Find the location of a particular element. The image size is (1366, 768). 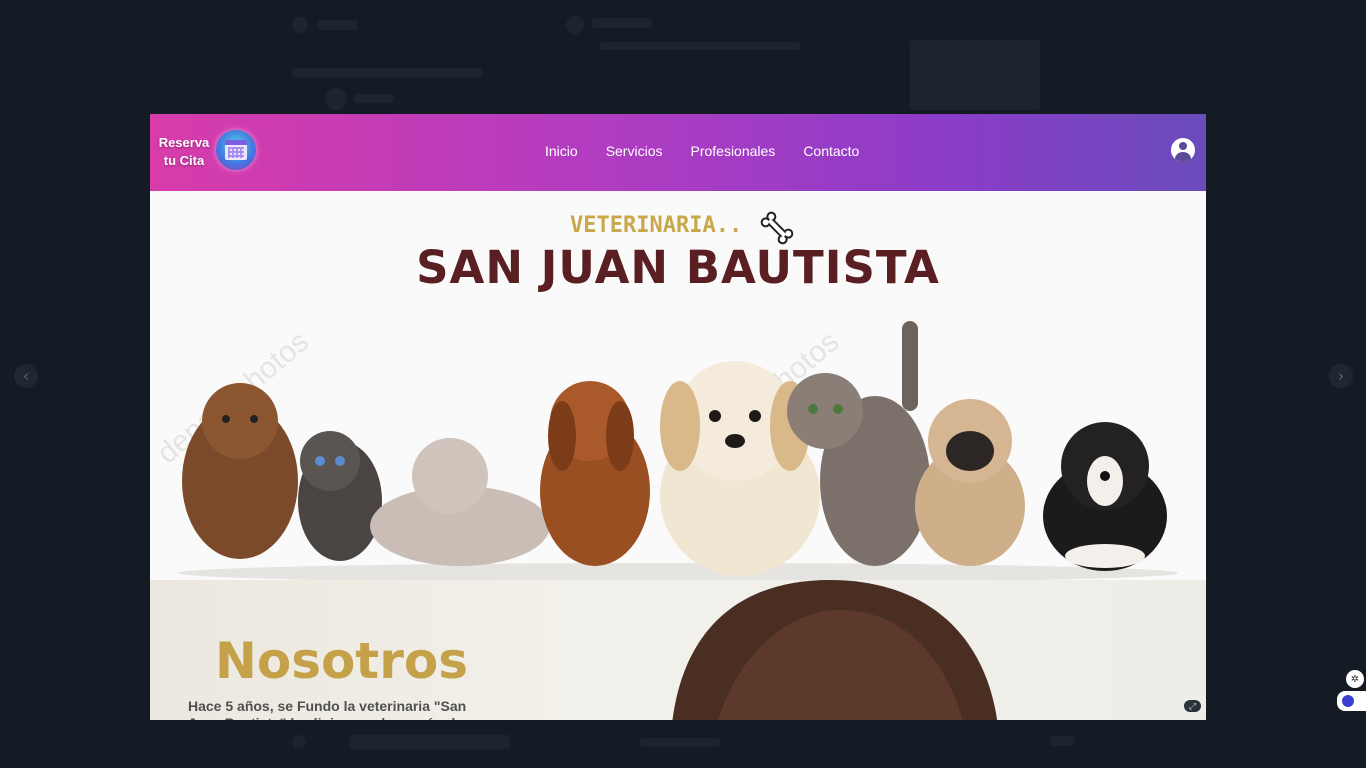

brand-logo: Reserva tu Cita is located at coordinates (184, 152).